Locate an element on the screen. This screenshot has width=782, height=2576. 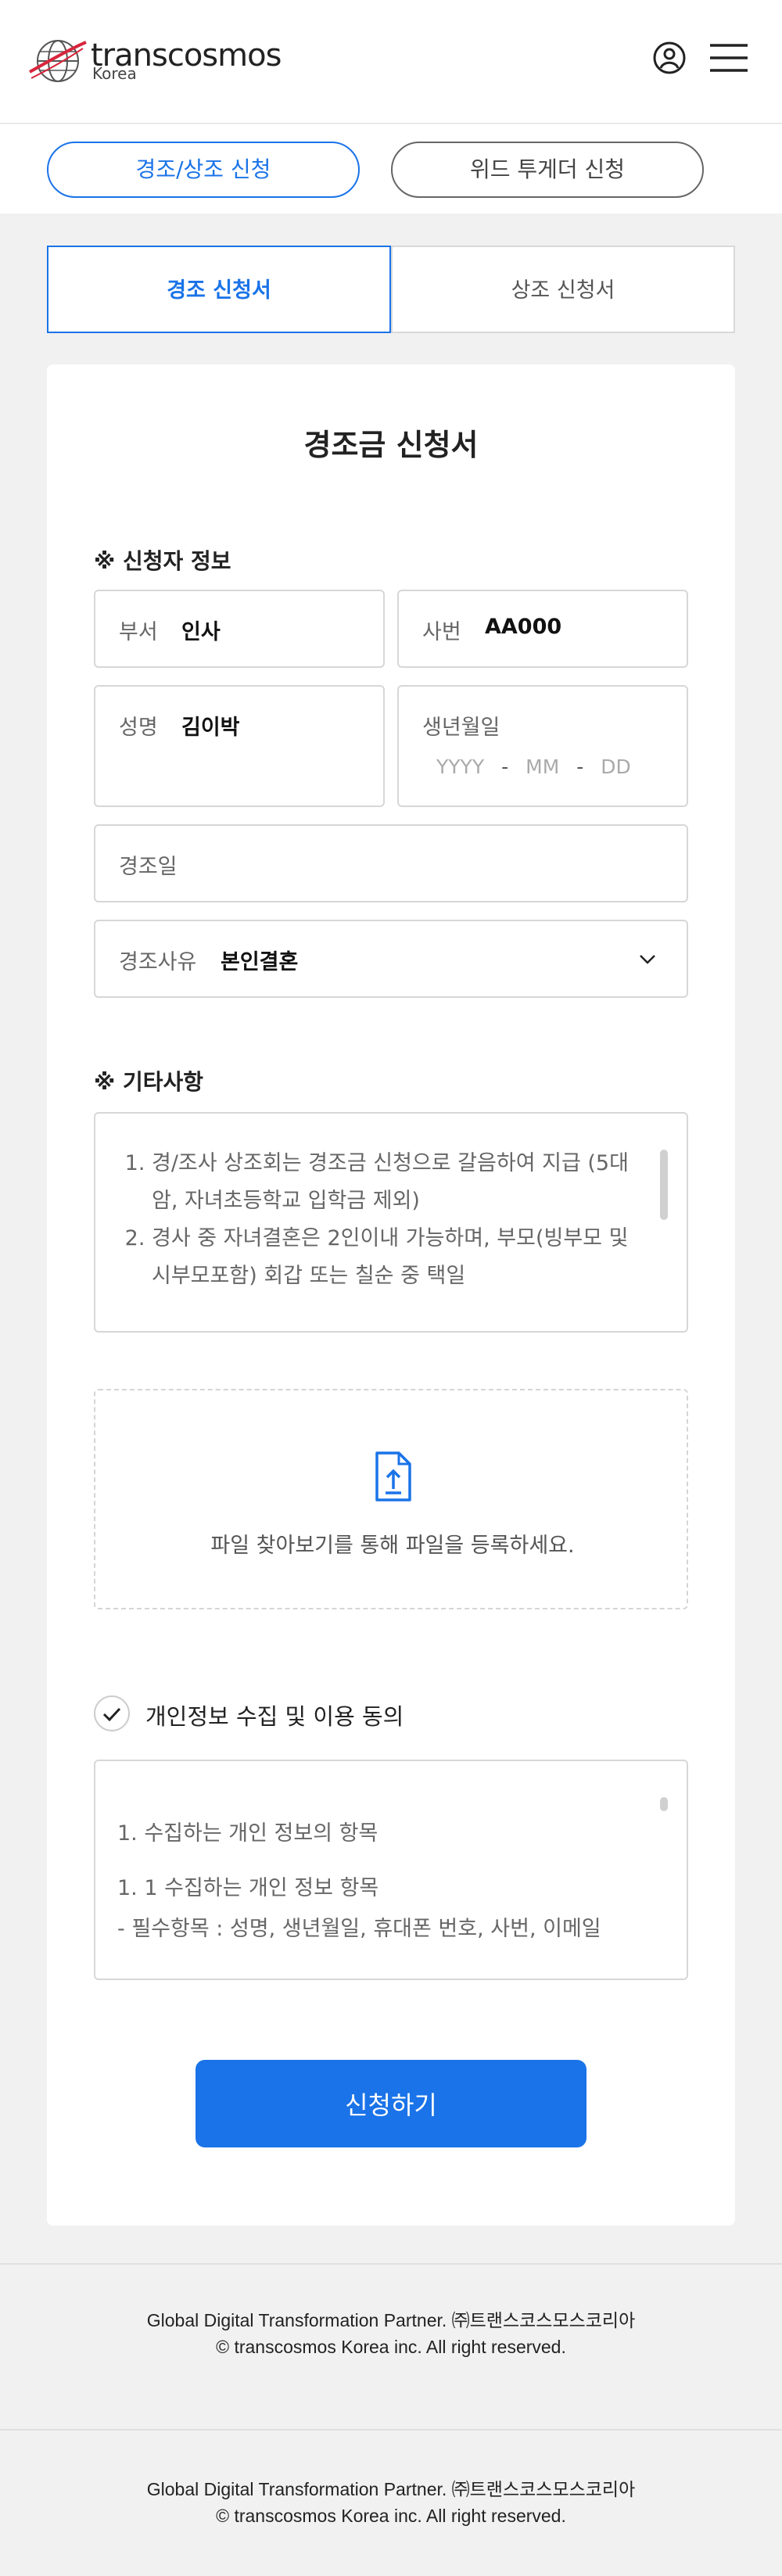
site-header: transcosmos Korea is located at coordinates (391, 62).